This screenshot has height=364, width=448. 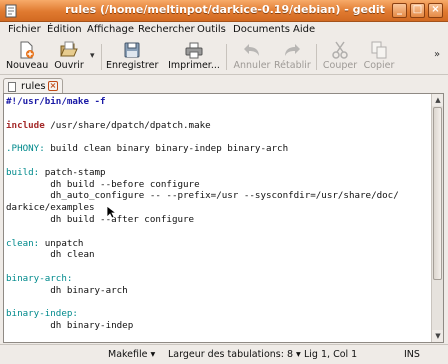 What do you see at coordinates (45, 243) in the screenshot?
I see `code-line: clean: unpatch` at bounding box center [45, 243].